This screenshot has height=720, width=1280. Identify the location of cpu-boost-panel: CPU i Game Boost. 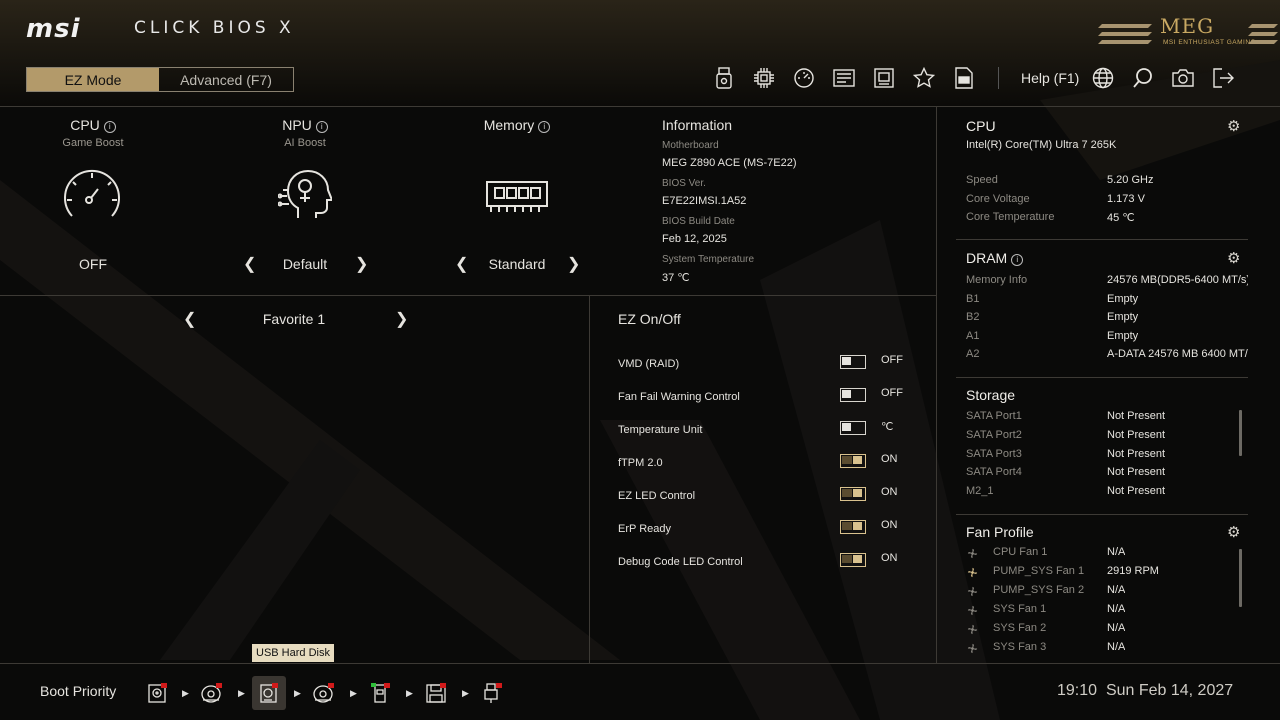
(93, 133).